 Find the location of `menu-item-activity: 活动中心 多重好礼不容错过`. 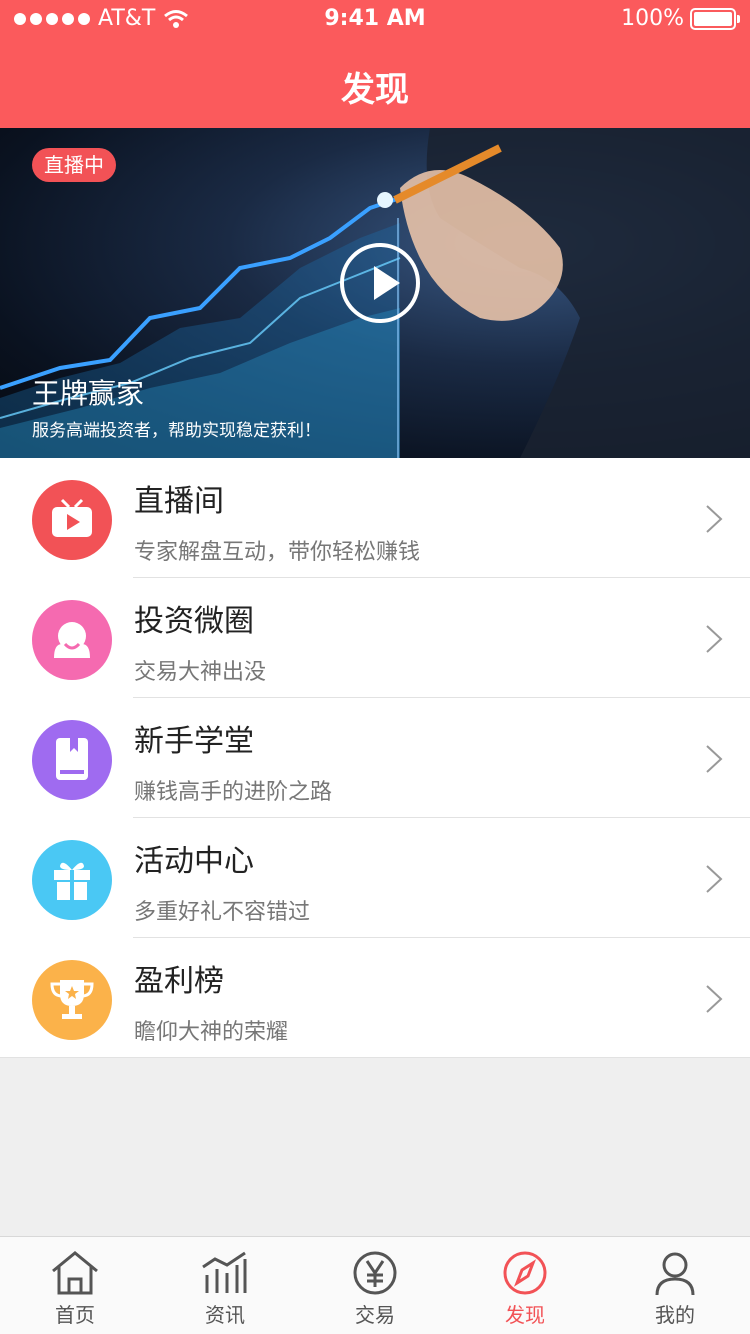

menu-item-activity: 活动中心 多重好礼不容错过 is located at coordinates (375, 878).